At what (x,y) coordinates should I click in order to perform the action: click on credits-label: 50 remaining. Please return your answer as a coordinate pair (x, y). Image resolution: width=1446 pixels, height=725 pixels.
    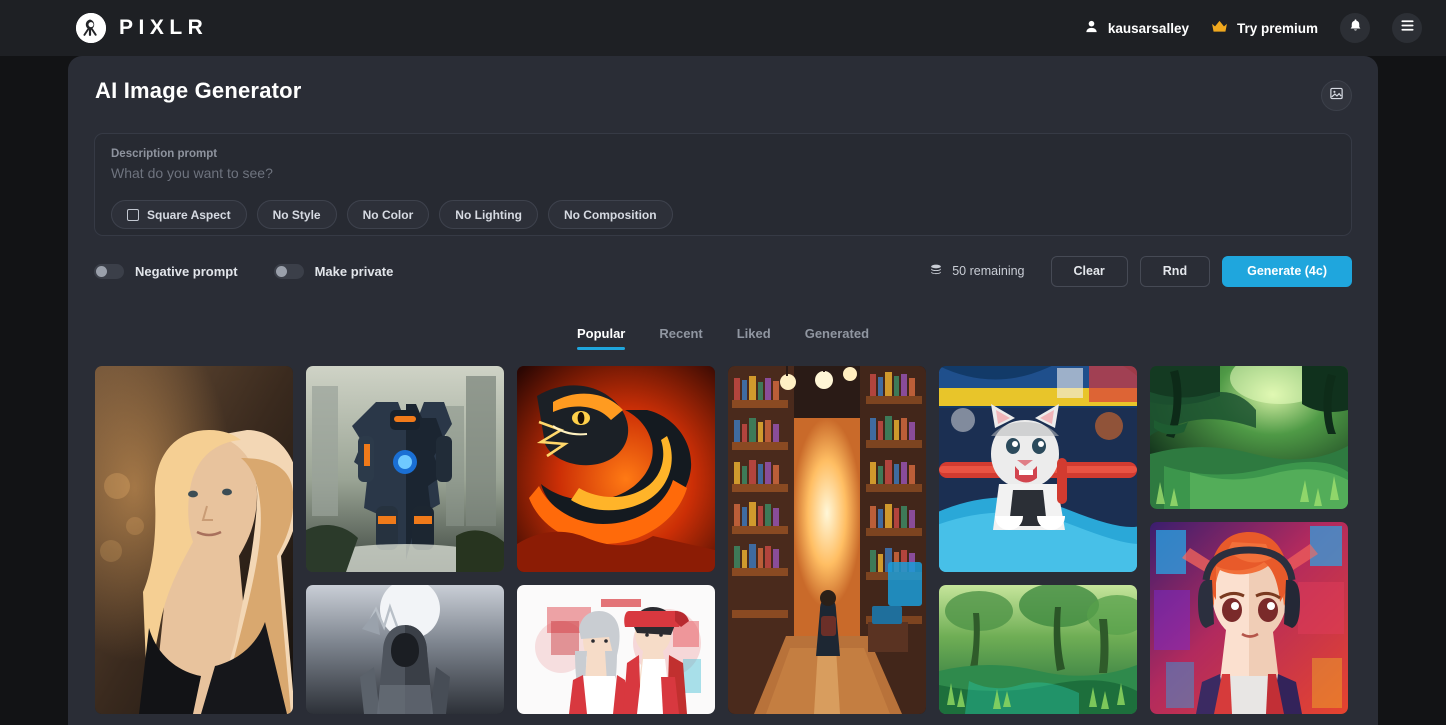
    Looking at the image, I should click on (988, 271).